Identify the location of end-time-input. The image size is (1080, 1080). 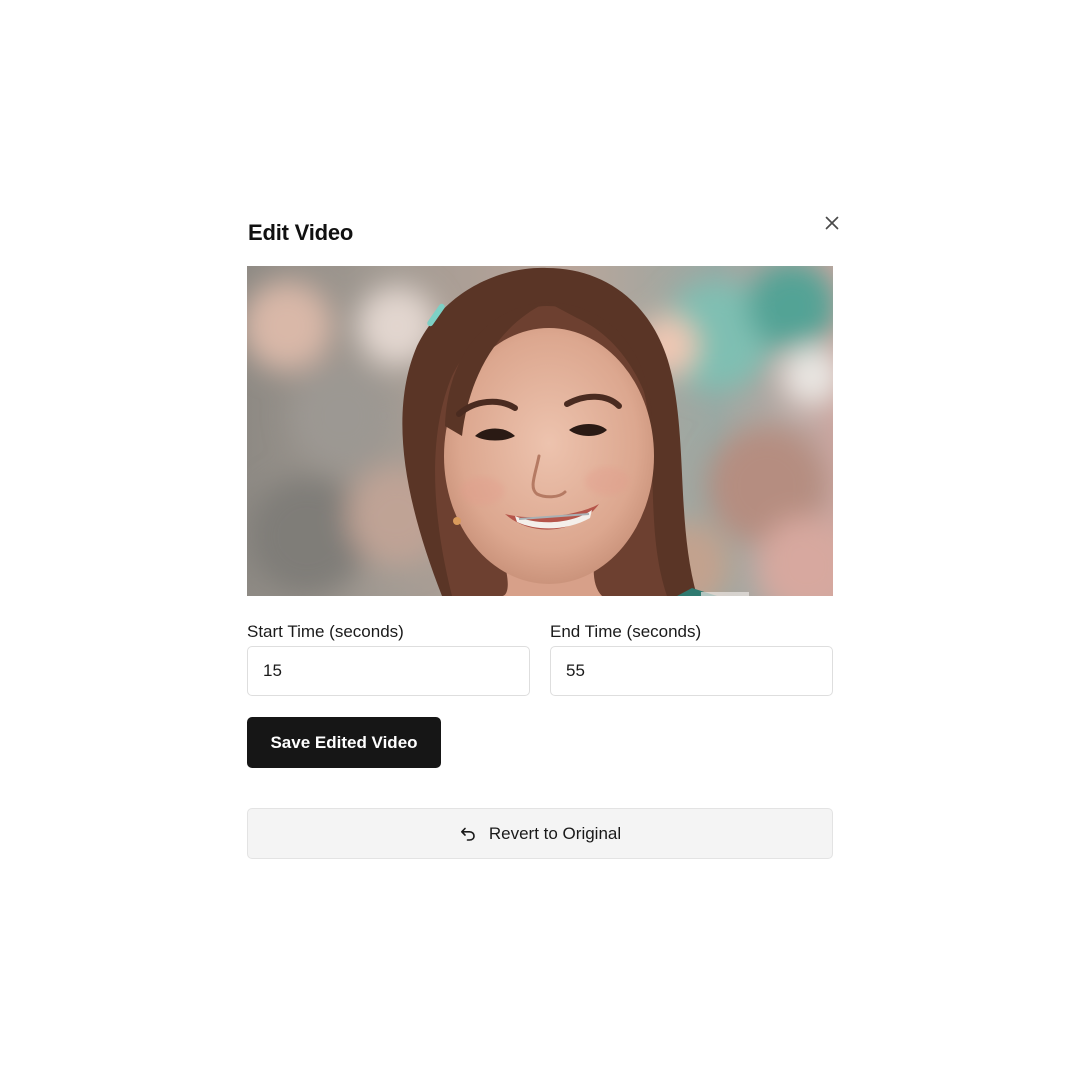
(691, 671).